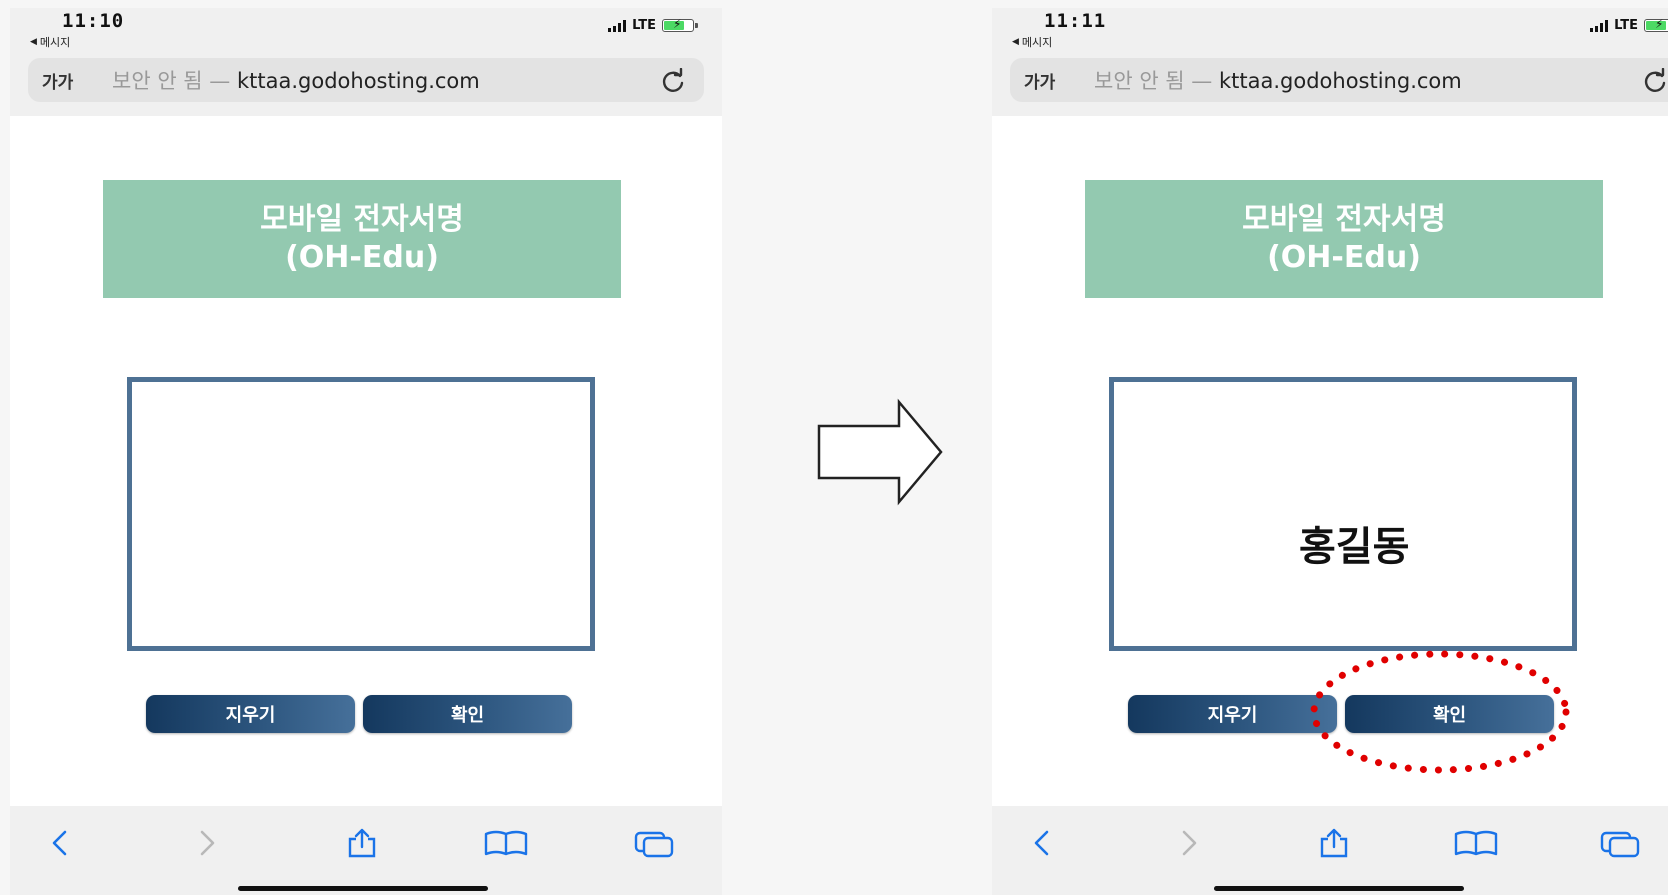  I want to click on signature-pad: 홍길동, so click(1343, 514).